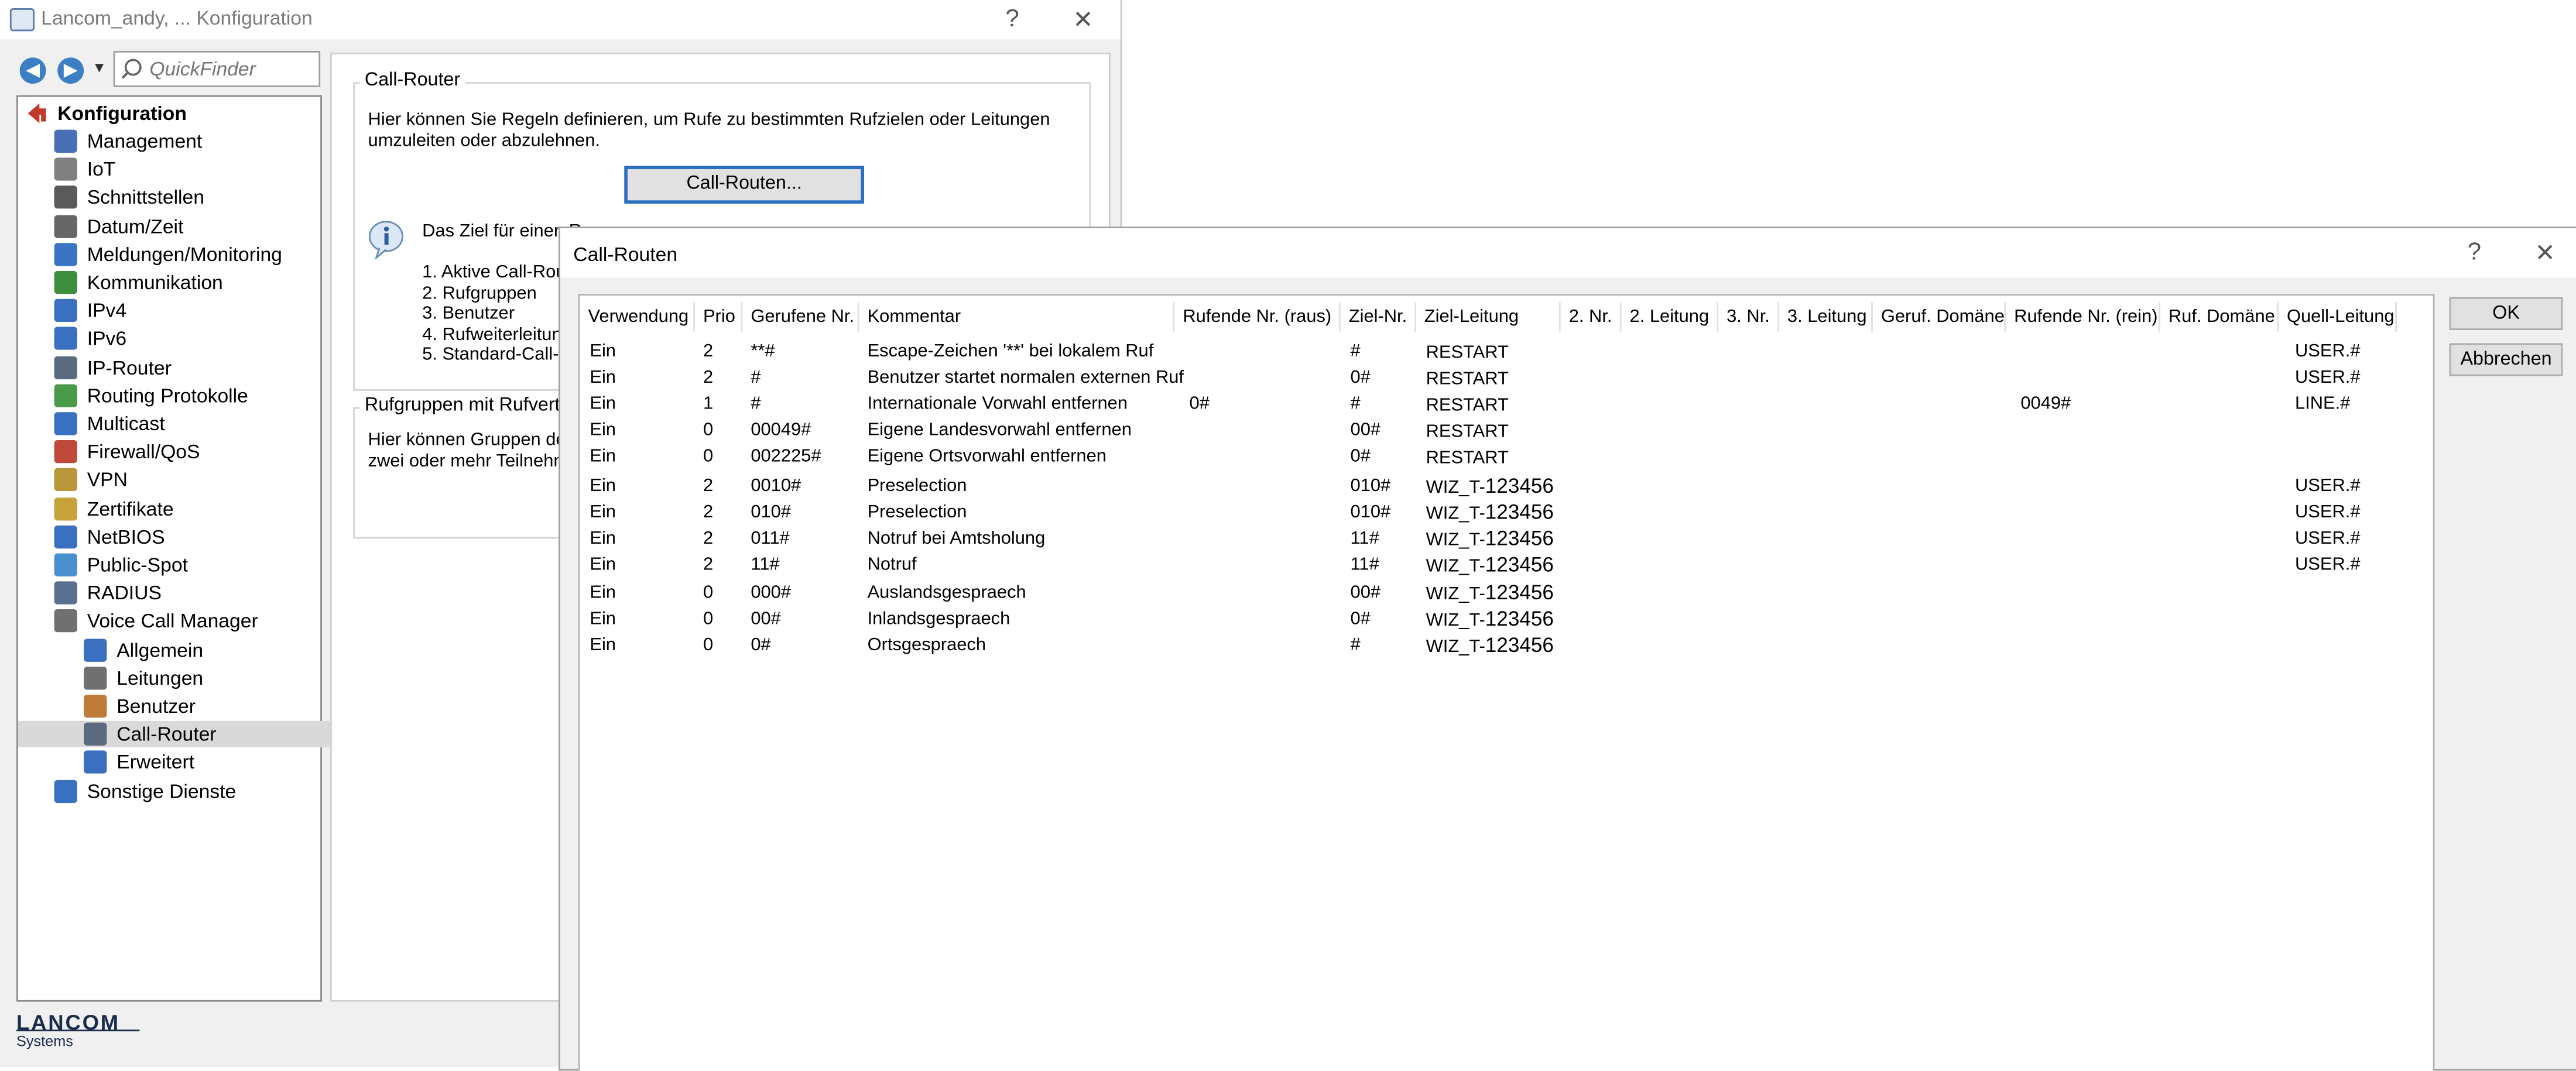  What do you see at coordinates (177, 367) in the screenshot?
I see `tree-item-ip-router: IP-Router` at bounding box center [177, 367].